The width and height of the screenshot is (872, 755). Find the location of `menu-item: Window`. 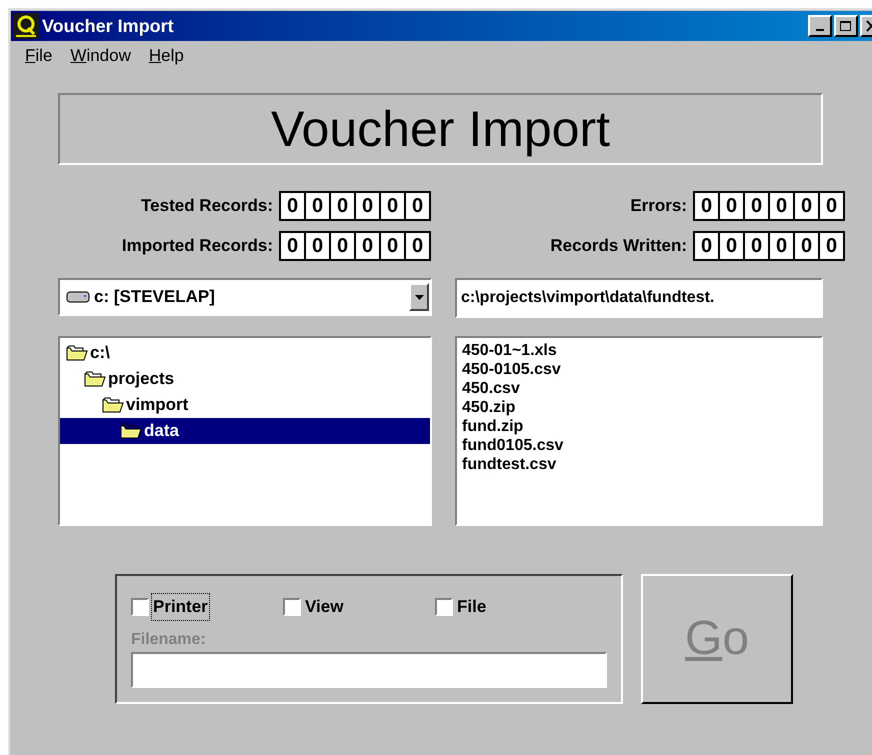

menu-item: Window is located at coordinates (100, 56).